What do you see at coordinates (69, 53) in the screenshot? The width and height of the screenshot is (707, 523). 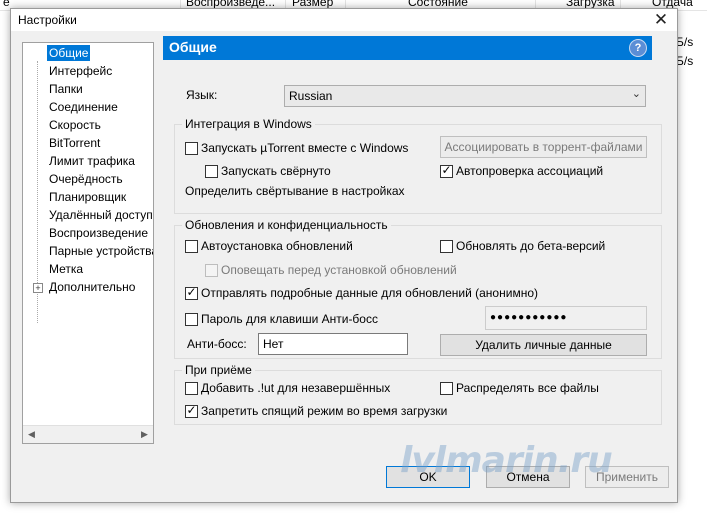 I see `tree-item-general: Общие` at bounding box center [69, 53].